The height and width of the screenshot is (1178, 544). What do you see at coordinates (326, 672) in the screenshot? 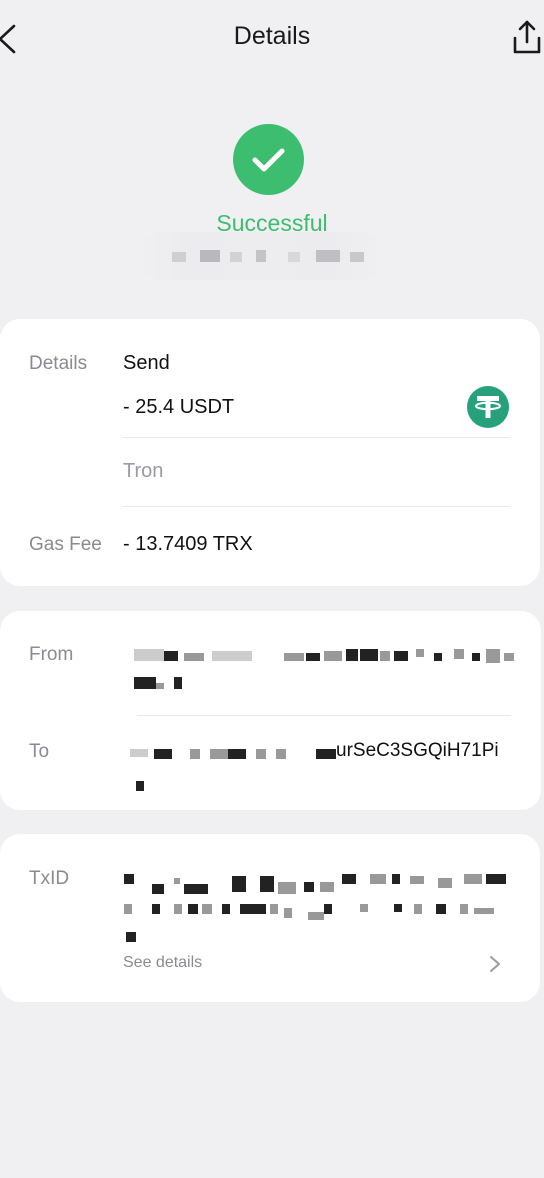
I see `redacted-from-address` at bounding box center [326, 672].